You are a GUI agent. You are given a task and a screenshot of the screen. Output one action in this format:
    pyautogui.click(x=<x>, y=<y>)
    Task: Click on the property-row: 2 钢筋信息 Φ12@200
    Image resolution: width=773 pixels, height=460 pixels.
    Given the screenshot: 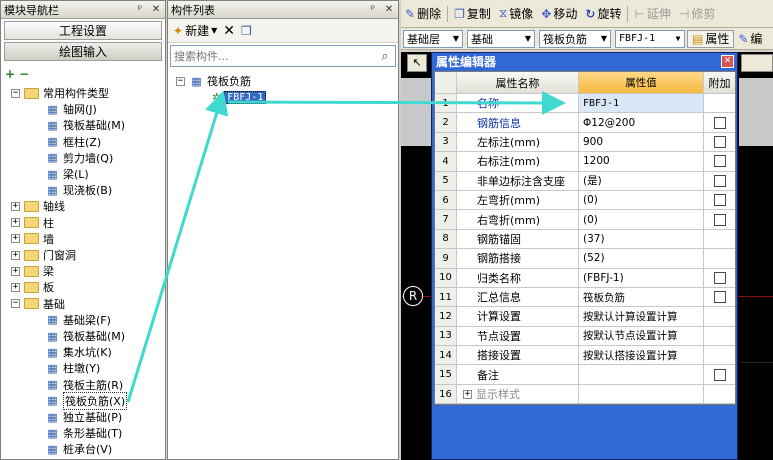 What is the action you would take?
    pyautogui.click(x=585, y=123)
    